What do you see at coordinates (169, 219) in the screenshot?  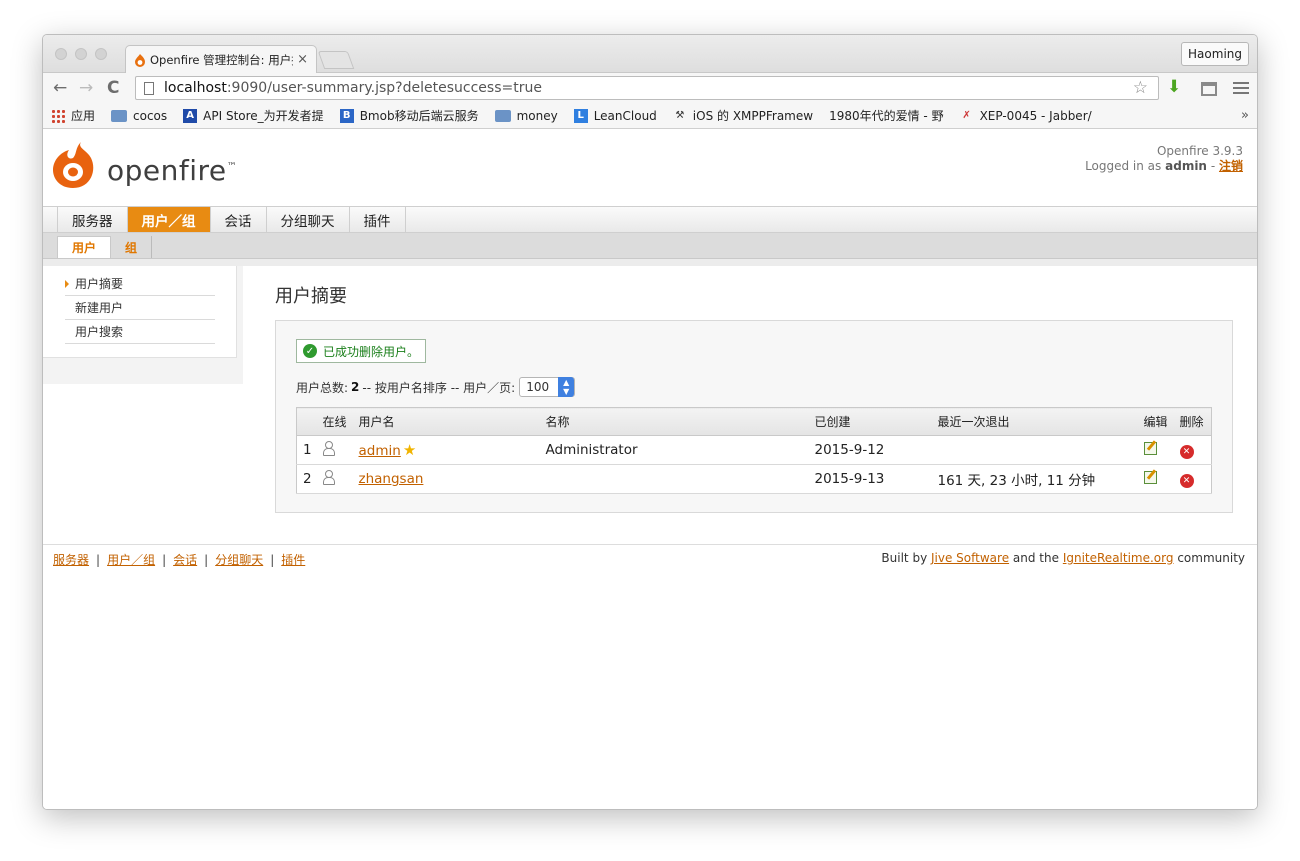 I see `main-nav-users-groups: 用户／组` at bounding box center [169, 219].